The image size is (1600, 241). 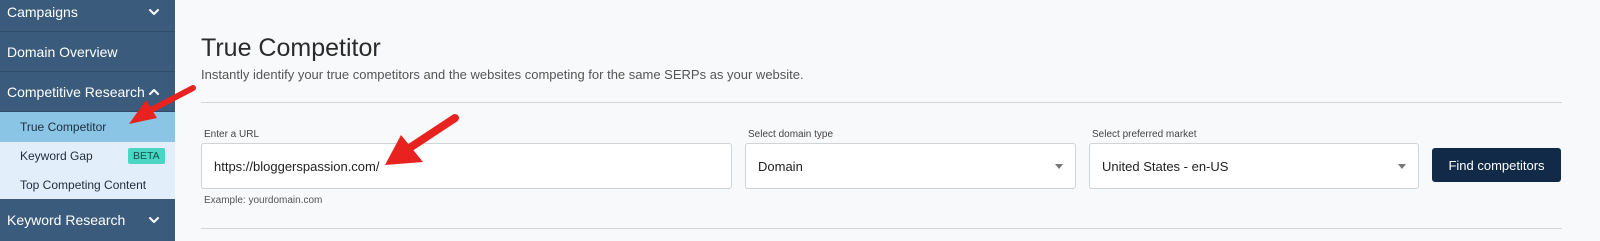 What do you see at coordinates (232, 134) in the screenshot?
I see `url-field-label: Enter a URL` at bounding box center [232, 134].